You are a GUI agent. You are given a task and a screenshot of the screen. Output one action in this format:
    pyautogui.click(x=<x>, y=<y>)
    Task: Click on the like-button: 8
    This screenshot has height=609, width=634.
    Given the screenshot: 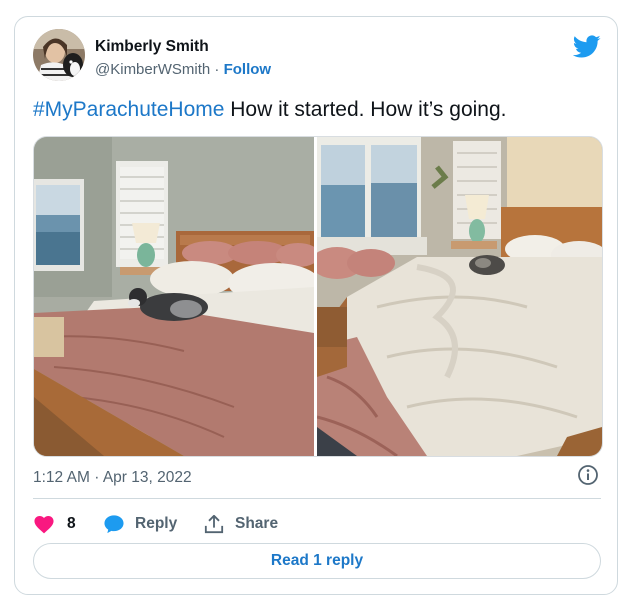 What is the action you would take?
    pyautogui.click(x=54, y=524)
    